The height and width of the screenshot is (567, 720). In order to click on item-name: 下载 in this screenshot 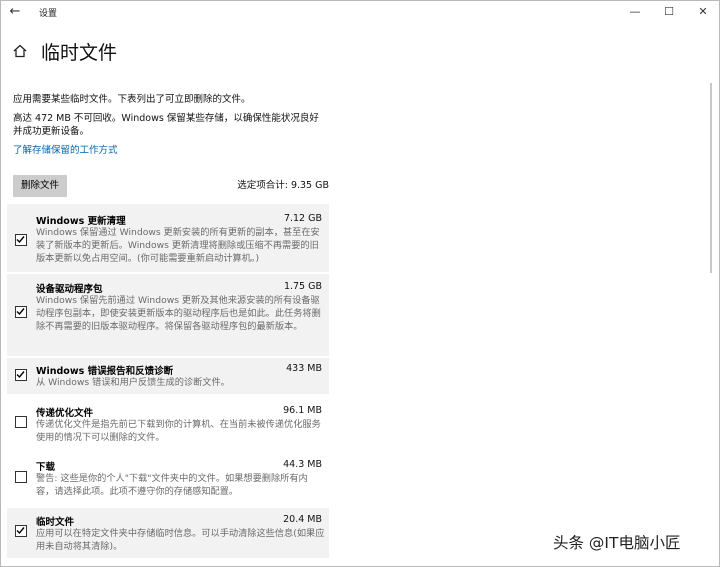, I will do `click(46, 467)`.